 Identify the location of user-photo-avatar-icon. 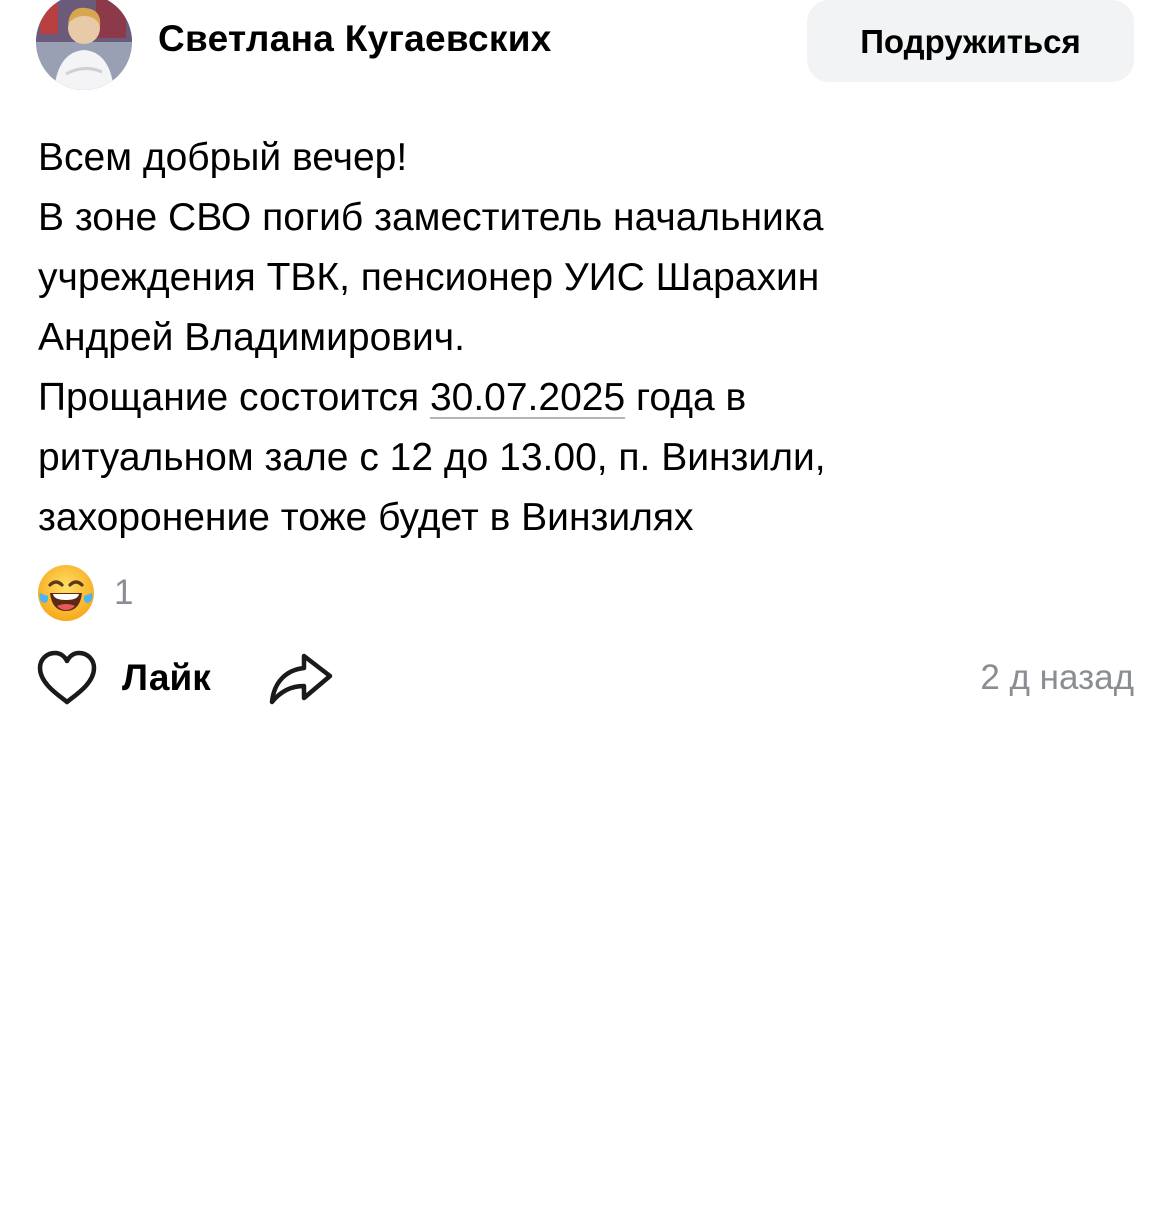
(84, 45).